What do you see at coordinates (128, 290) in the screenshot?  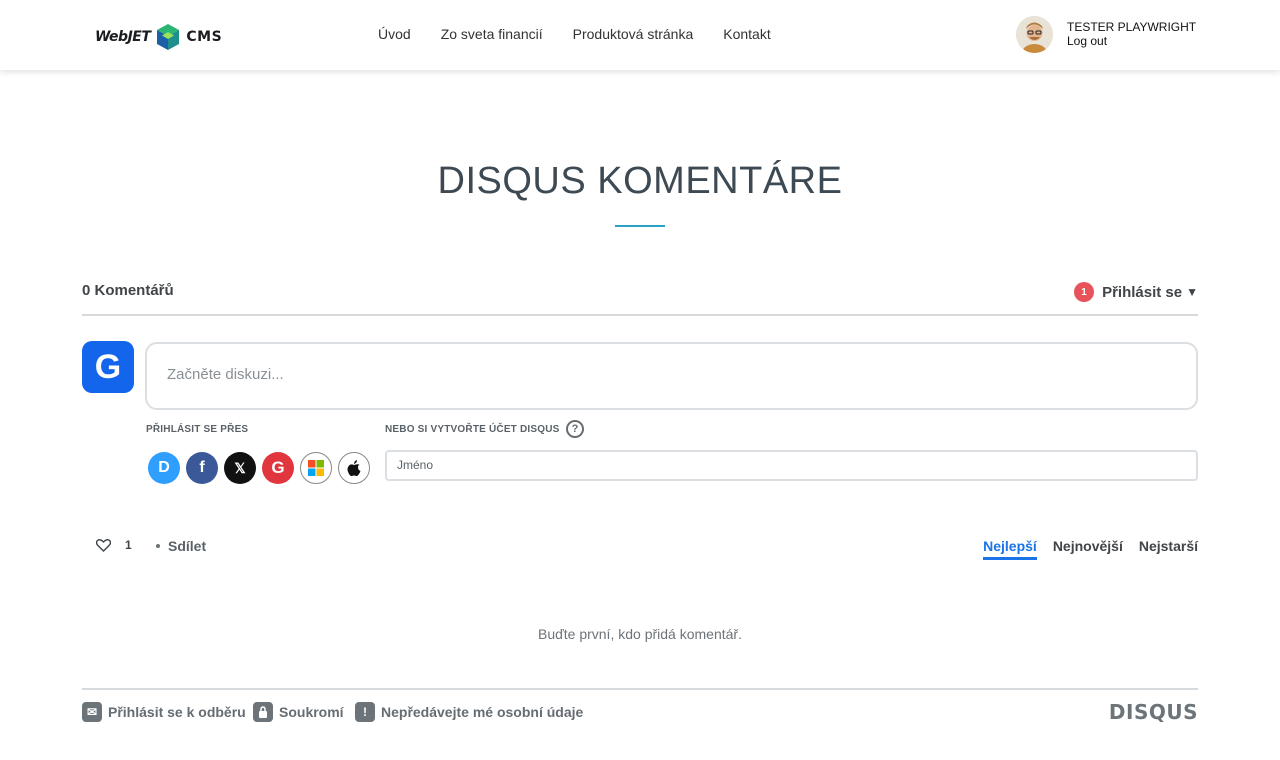 I see `comment-count: 0 Komentářů` at bounding box center [128, 290].